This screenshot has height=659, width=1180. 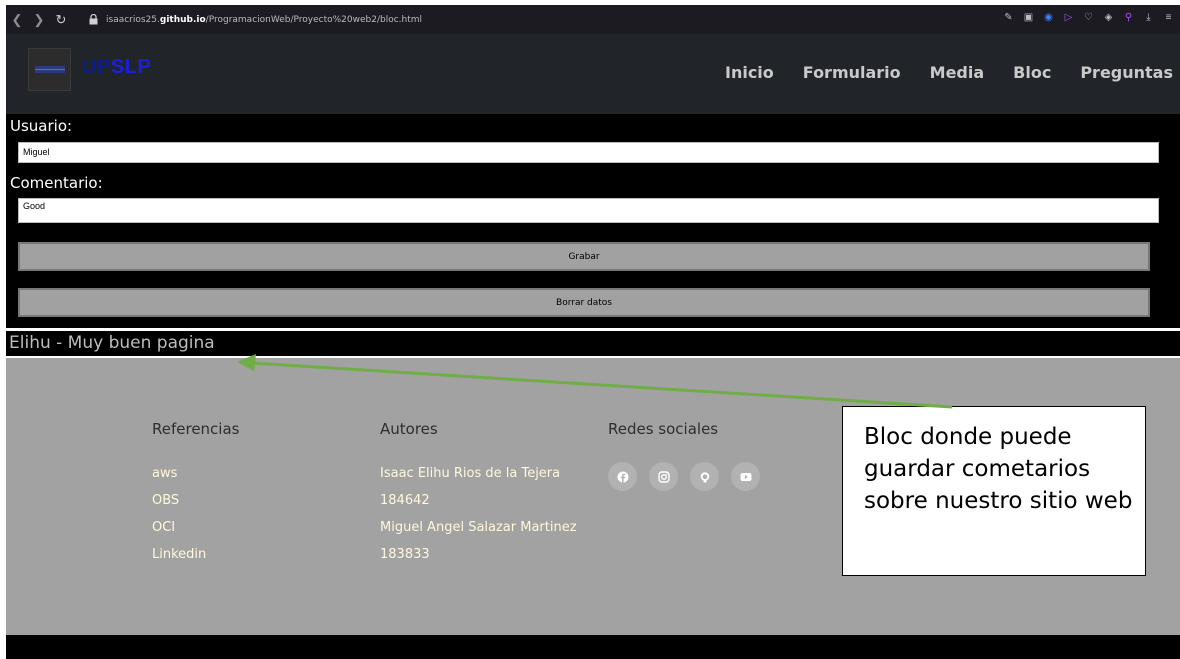 I want to click on forward-icon: ❯, so click(x=39, y=20).